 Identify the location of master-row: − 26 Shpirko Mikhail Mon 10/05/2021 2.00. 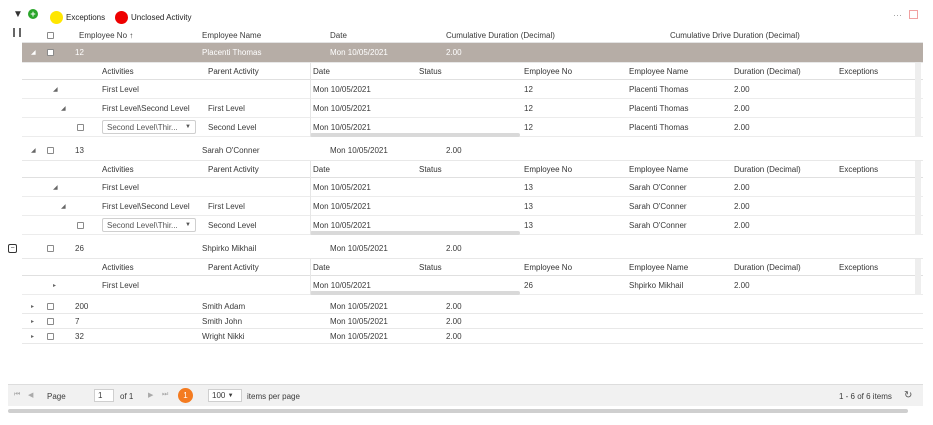
(465, 249).